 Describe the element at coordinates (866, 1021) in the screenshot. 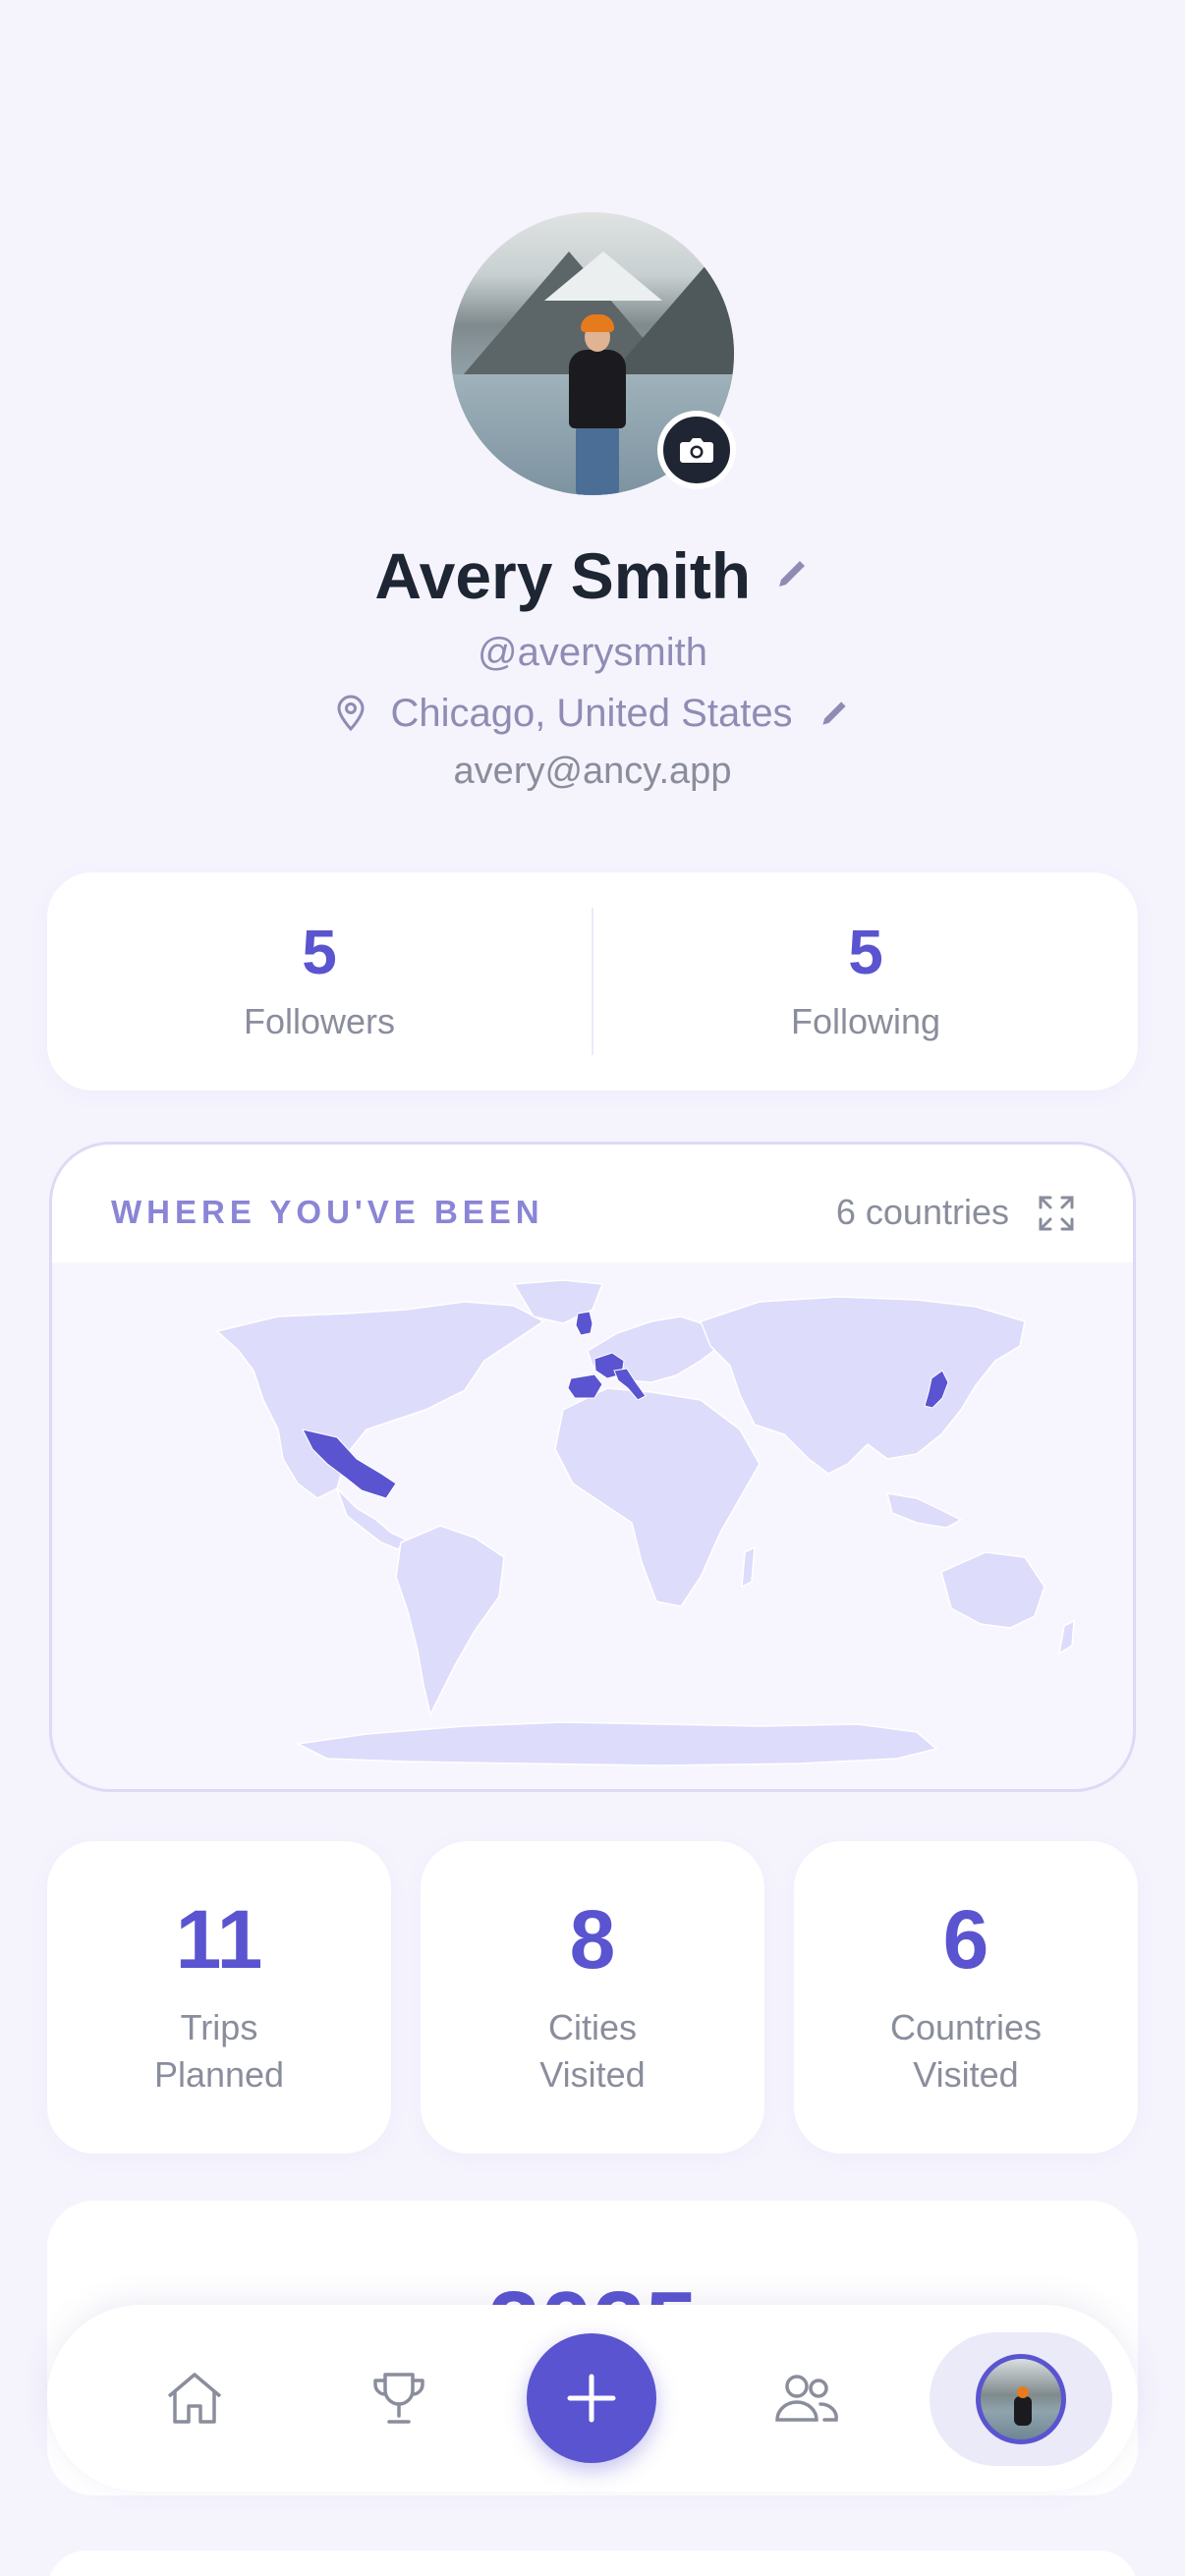

I see `following-label: Following` at that location.